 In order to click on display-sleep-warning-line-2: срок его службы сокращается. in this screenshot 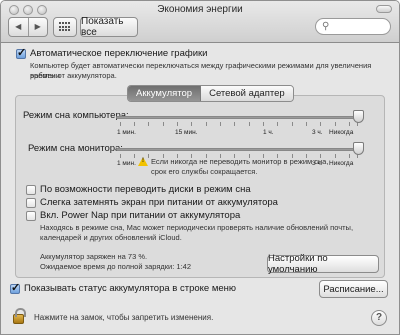, I will do `click(204, 171)`.